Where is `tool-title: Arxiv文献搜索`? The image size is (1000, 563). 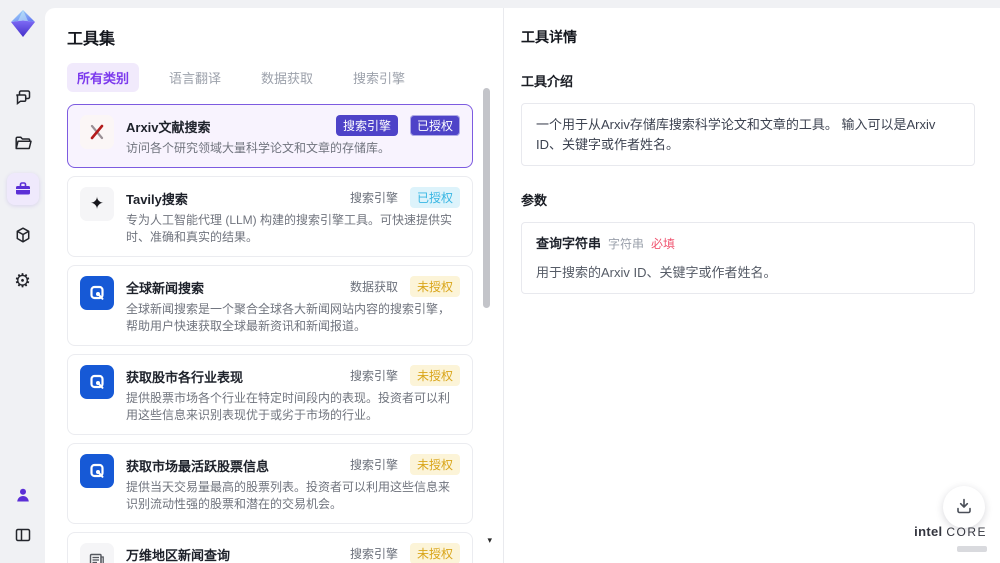
tool-title: Arxiv文献搜索 is located at coordinates (168, 127).